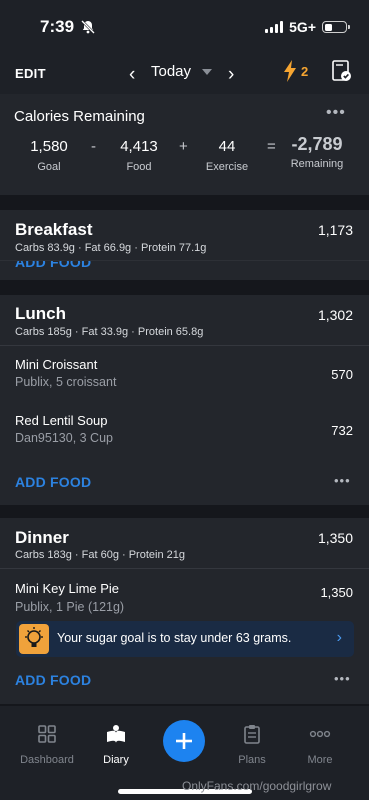 This screenshot has width=369, height=800. Describe the element at coordinates (47, 745) in the screenshot. I see `tab-dashboard: Dashboard` at that location.